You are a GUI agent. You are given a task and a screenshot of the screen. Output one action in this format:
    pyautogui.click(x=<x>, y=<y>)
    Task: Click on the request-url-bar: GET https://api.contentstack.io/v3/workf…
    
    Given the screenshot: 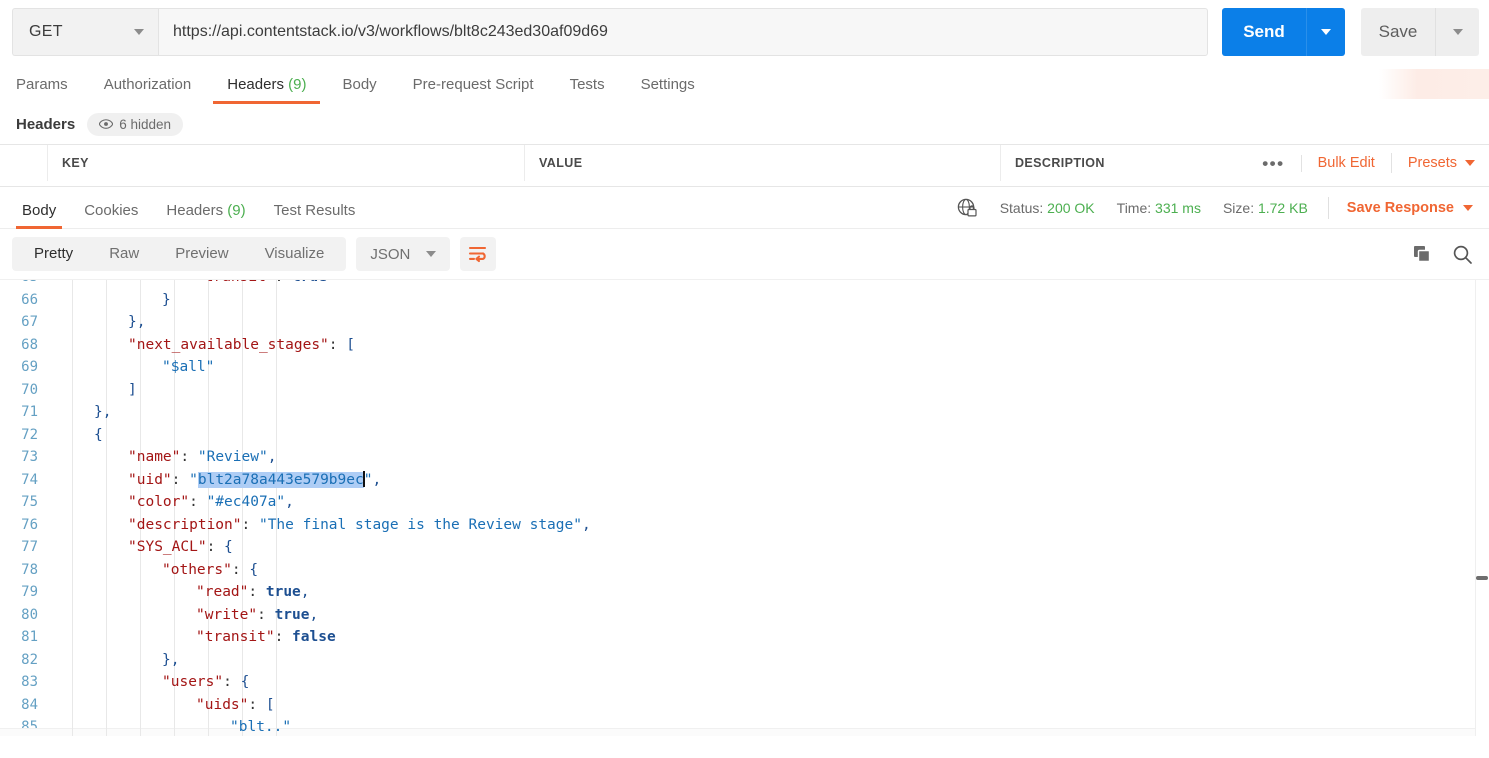 What is the action you would take?
    pyautogui.click(x=744, y=32)
    